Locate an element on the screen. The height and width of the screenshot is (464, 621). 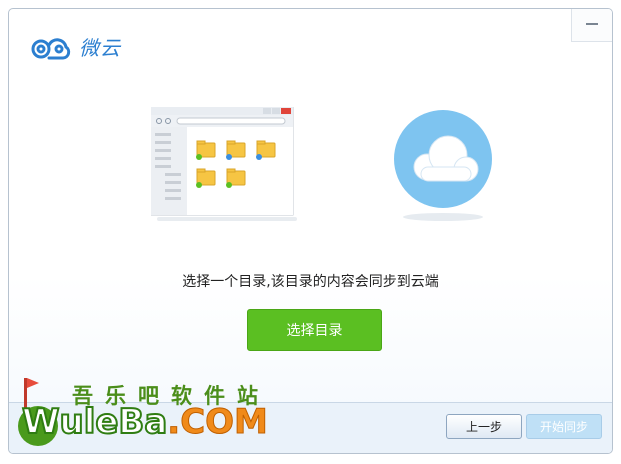
weiyun-cloud-logo-icon is located at coordinates (51, 48).